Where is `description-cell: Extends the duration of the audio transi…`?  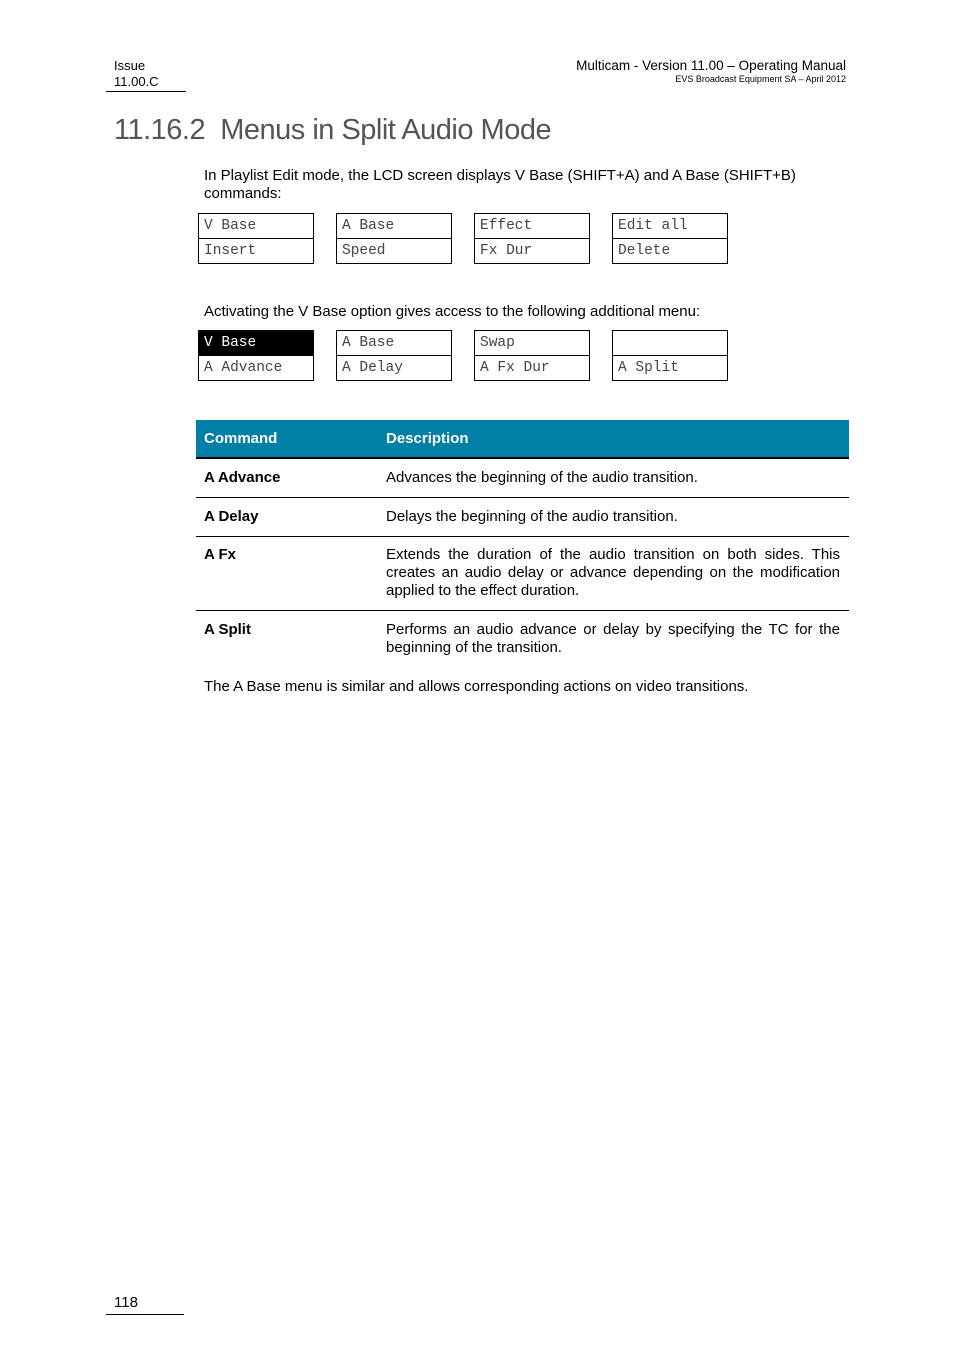 description-cell: Extends the duration of the audio transi… is located at coordinates (613, 572).